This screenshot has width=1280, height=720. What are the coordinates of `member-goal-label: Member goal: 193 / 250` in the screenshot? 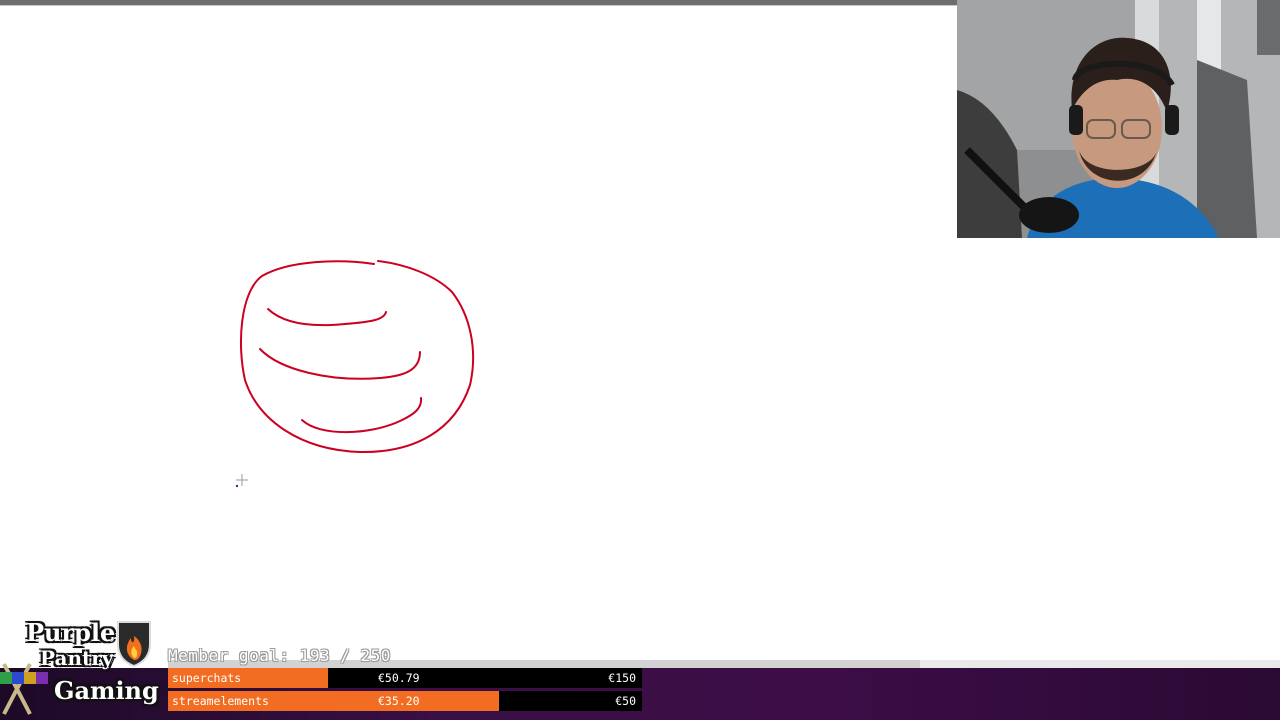 It's located at (279, 655).